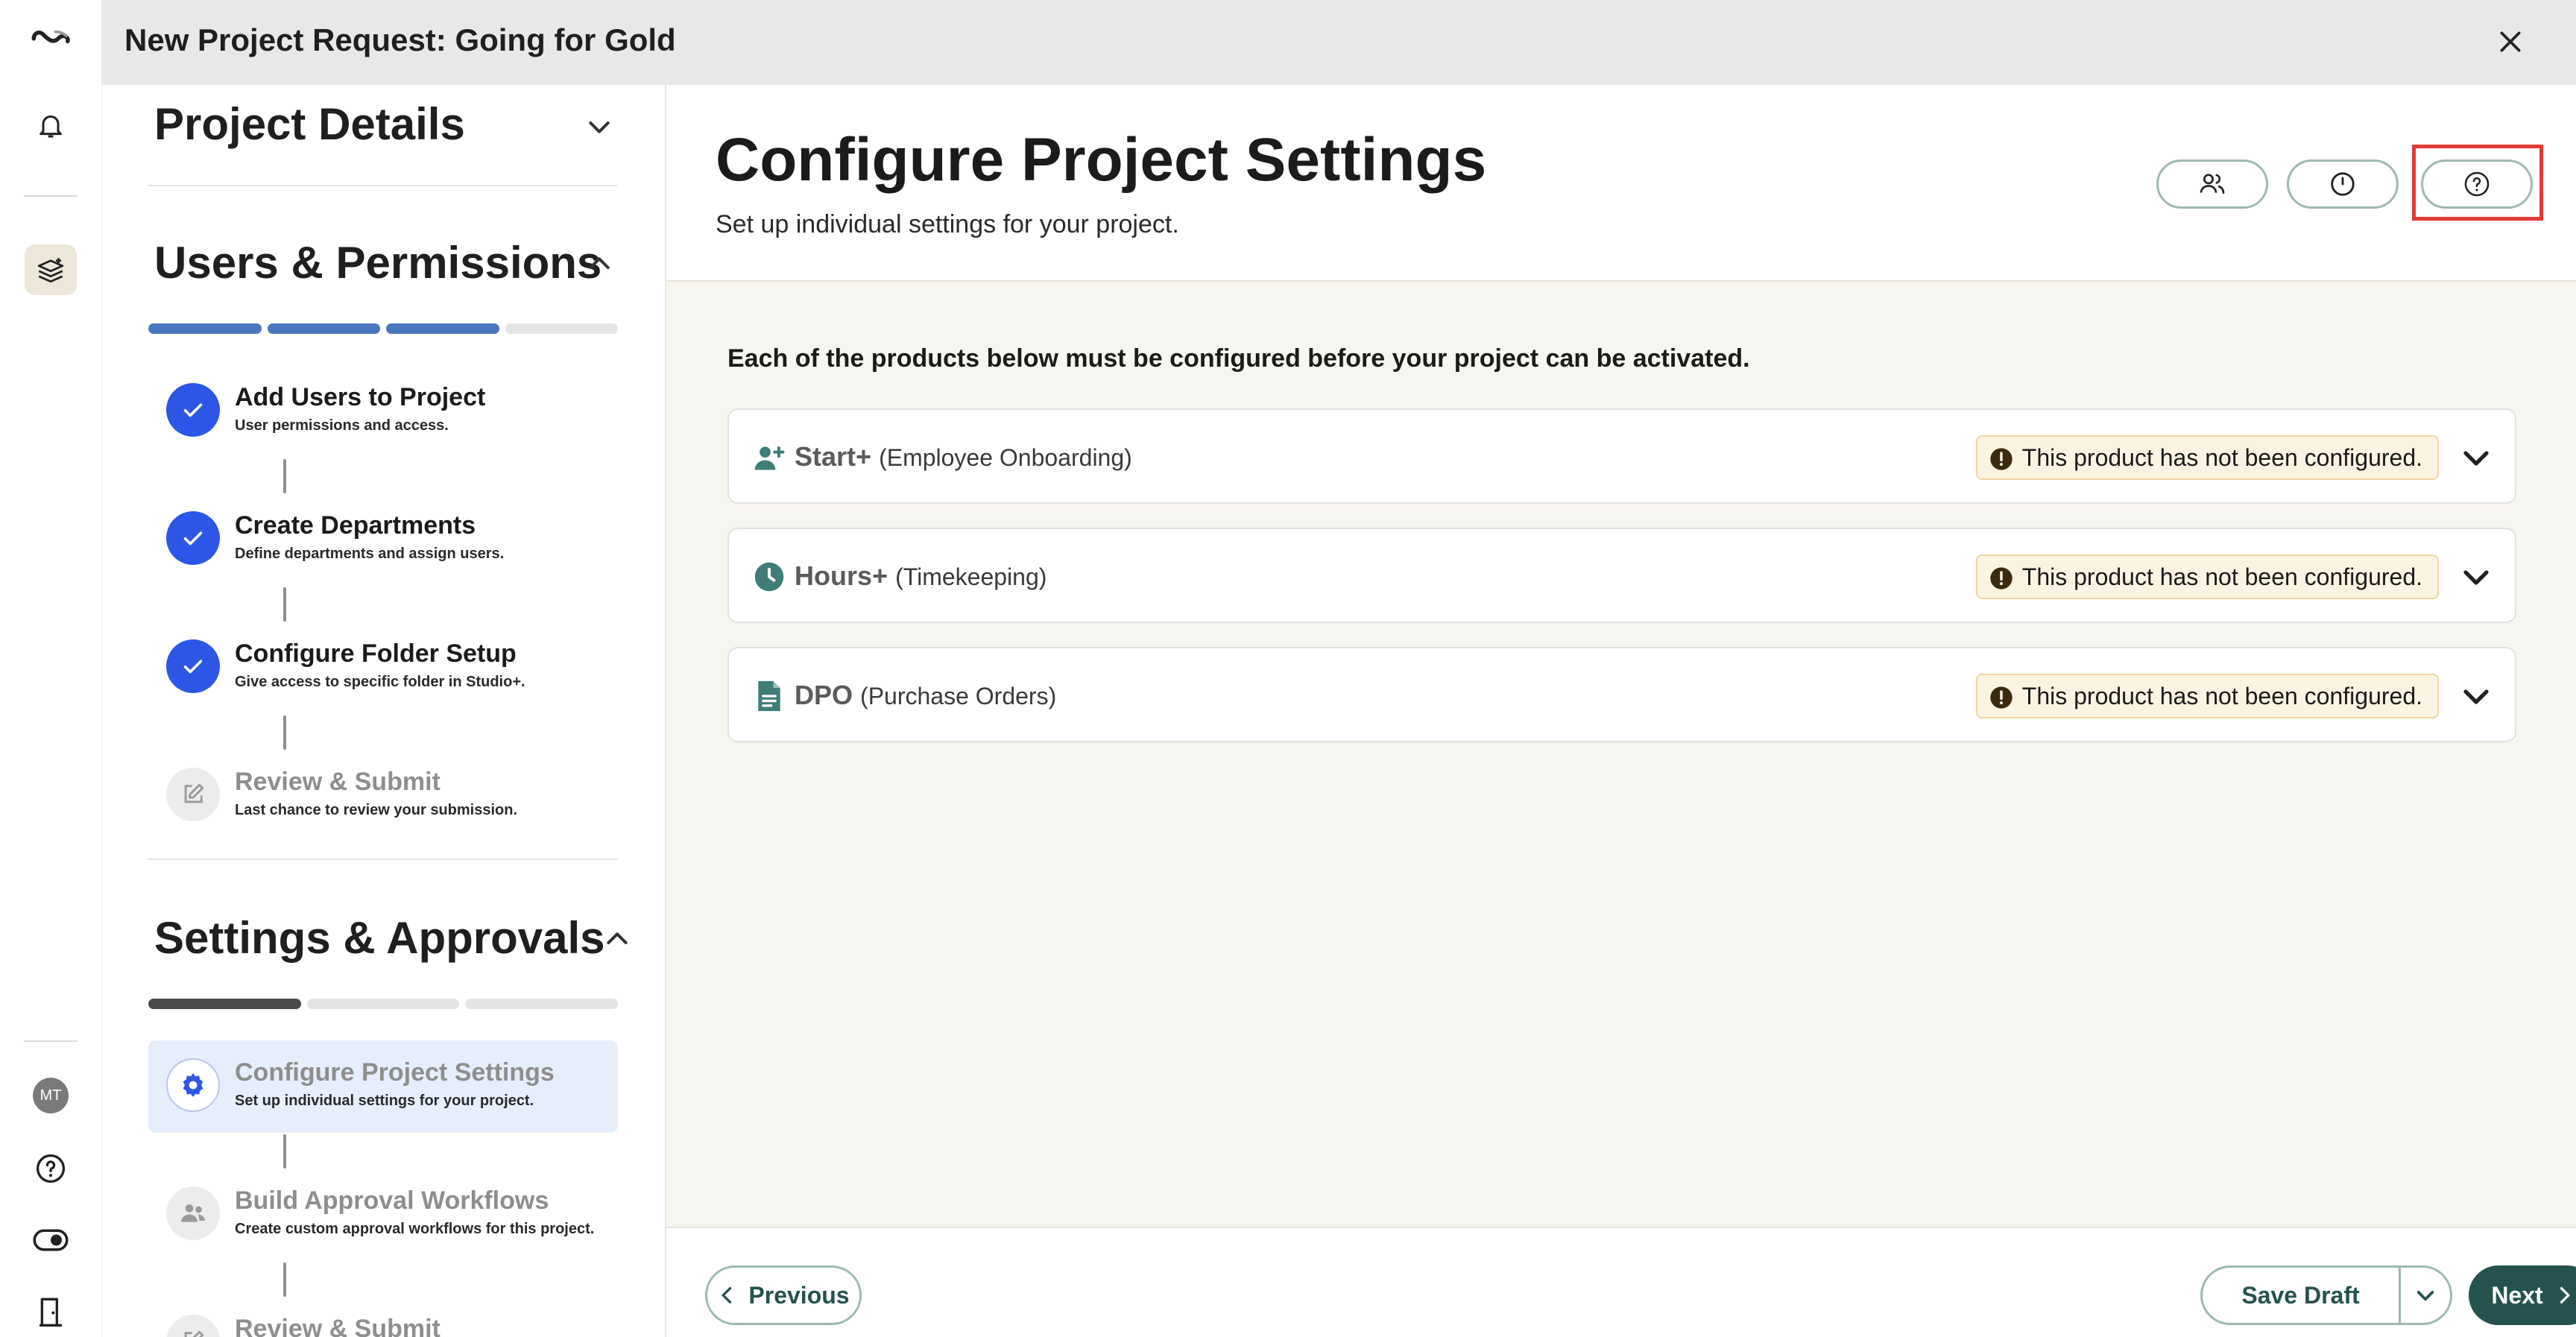 This screenshot has height=1337, width=2576. Describe the element at coordinates (51, 668) in the screenshot. I see `left-rail: MT` at that location.